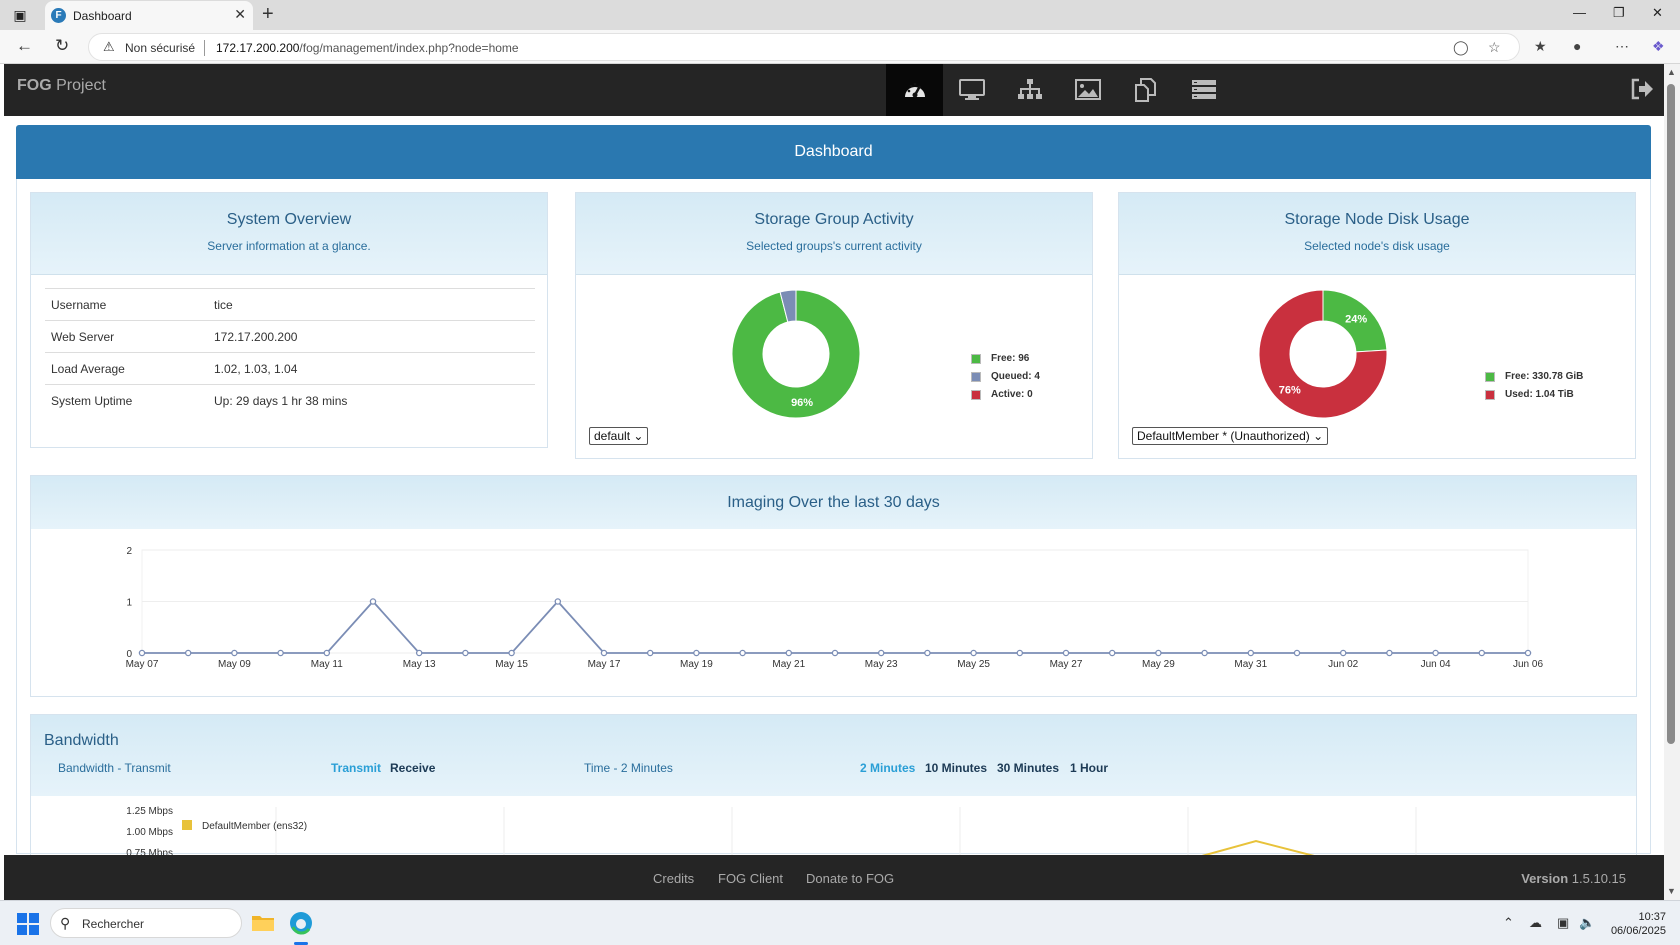  I want to click on search-placeholder: Rechercher, so click(113, 924).